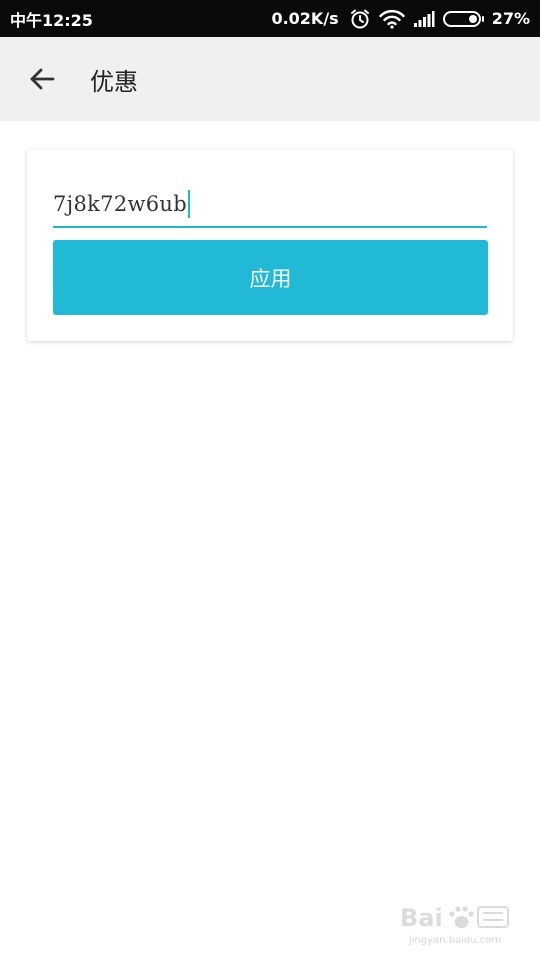 The width and height of the screenshot is (540, 960). What do you see at coordinates (305, 18) in the screenshot?
I see `network-speed: 0.02K/s` at bounding box center [305, 18].